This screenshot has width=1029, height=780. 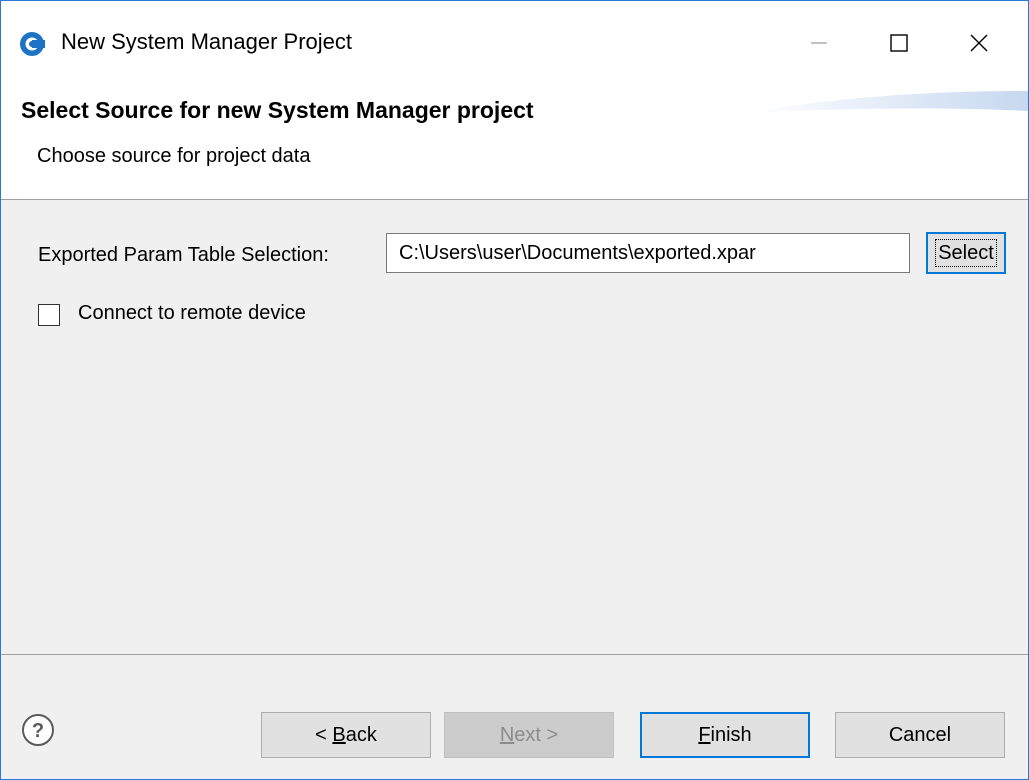 I want to click on minimize-icon, so click(x=819, y=43).